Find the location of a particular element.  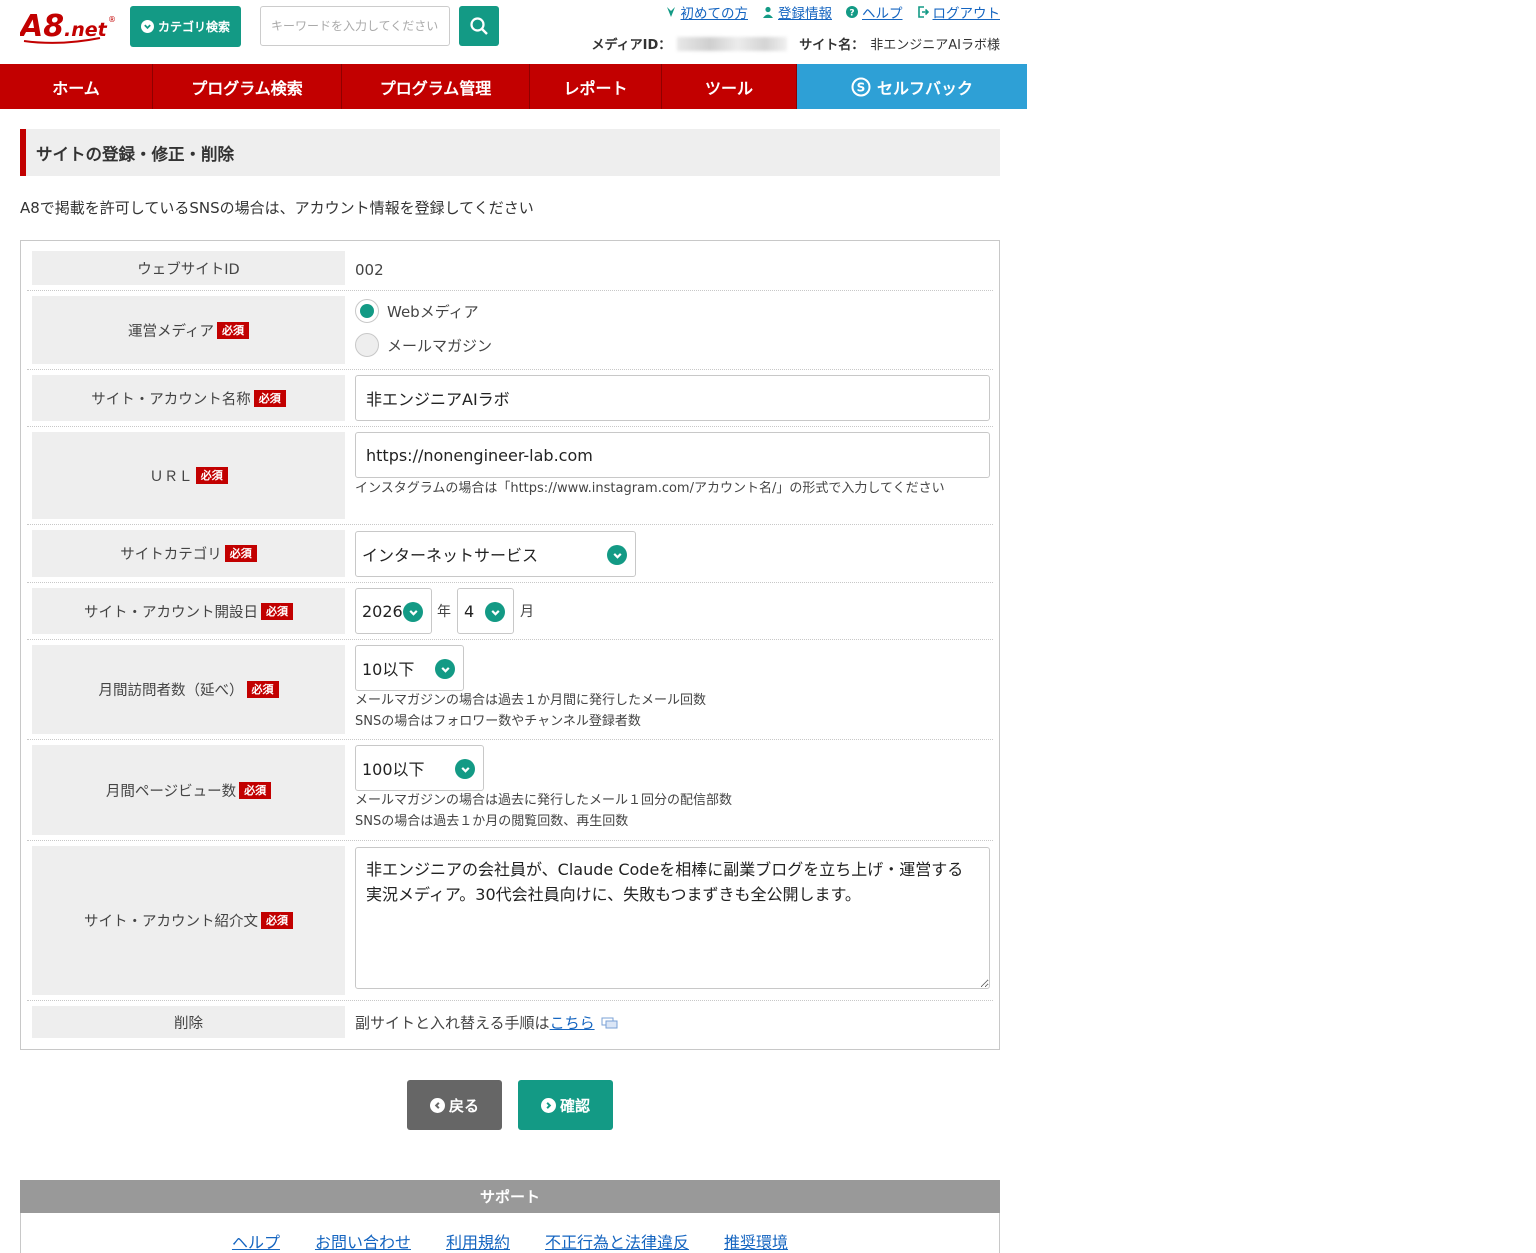

external-window-icon is located at coordinates (609, 1022).